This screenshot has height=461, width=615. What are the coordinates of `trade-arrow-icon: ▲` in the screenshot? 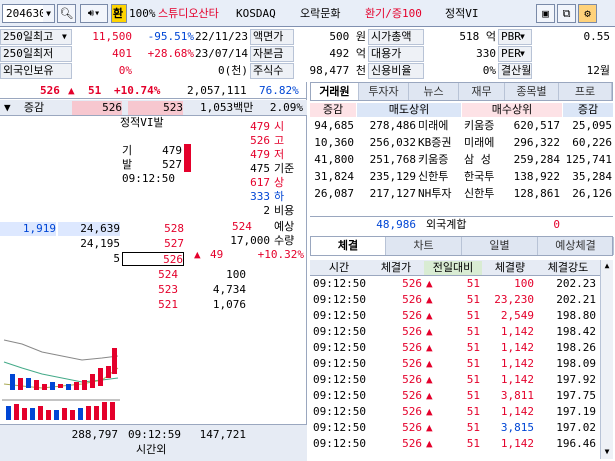 It's located at (429, 395).